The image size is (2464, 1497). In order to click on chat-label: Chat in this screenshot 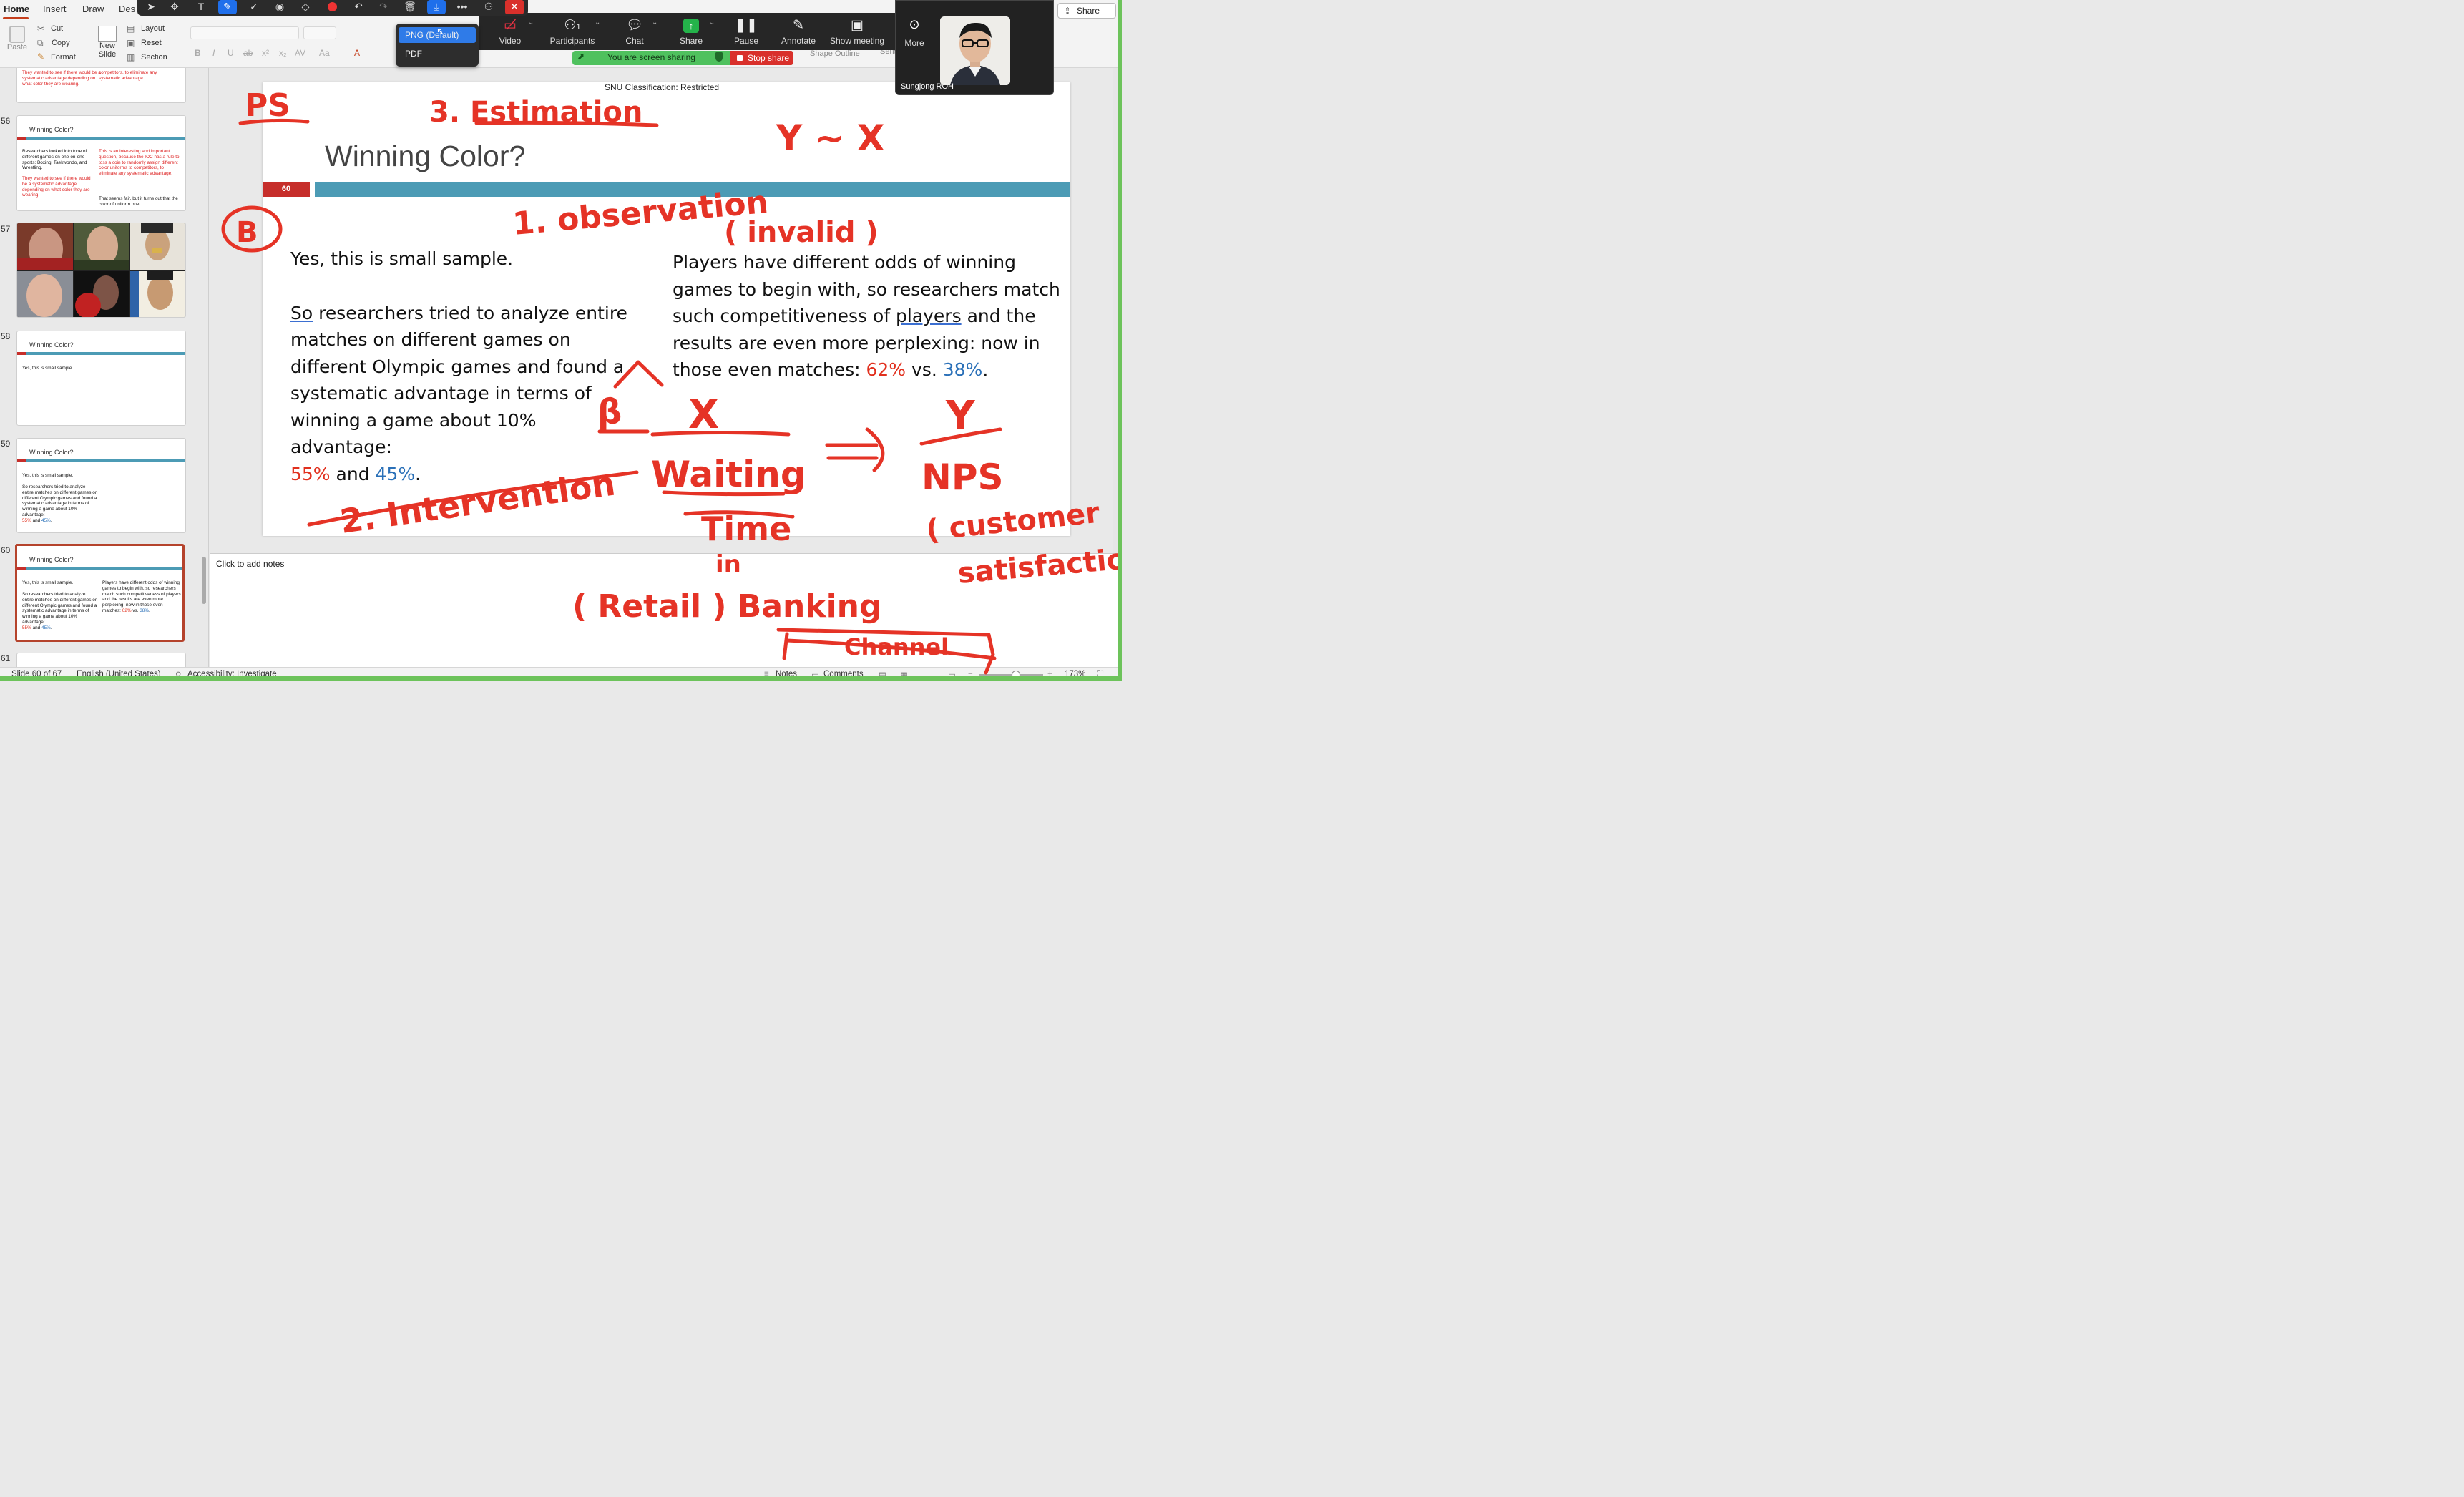, I will do `click(634, 41)`.